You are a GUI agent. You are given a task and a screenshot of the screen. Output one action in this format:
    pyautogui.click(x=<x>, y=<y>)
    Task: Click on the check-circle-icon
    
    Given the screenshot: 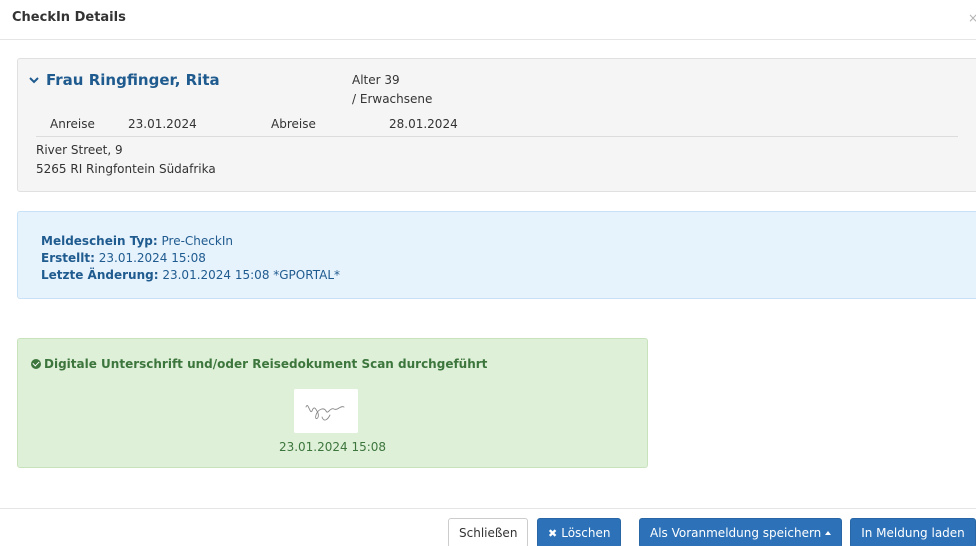 What is the action you would take?
    pyautogui.click(x=36, y=364)
    